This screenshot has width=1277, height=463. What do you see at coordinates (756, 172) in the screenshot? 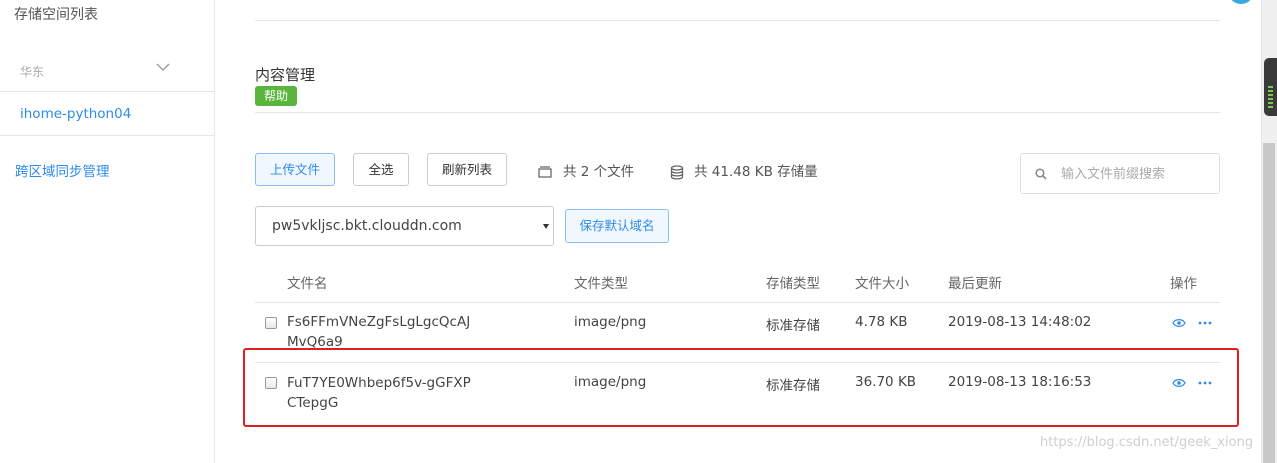
I see `storage-text: 共 41.48 KB 存储量` at bounding box center [756, 172].